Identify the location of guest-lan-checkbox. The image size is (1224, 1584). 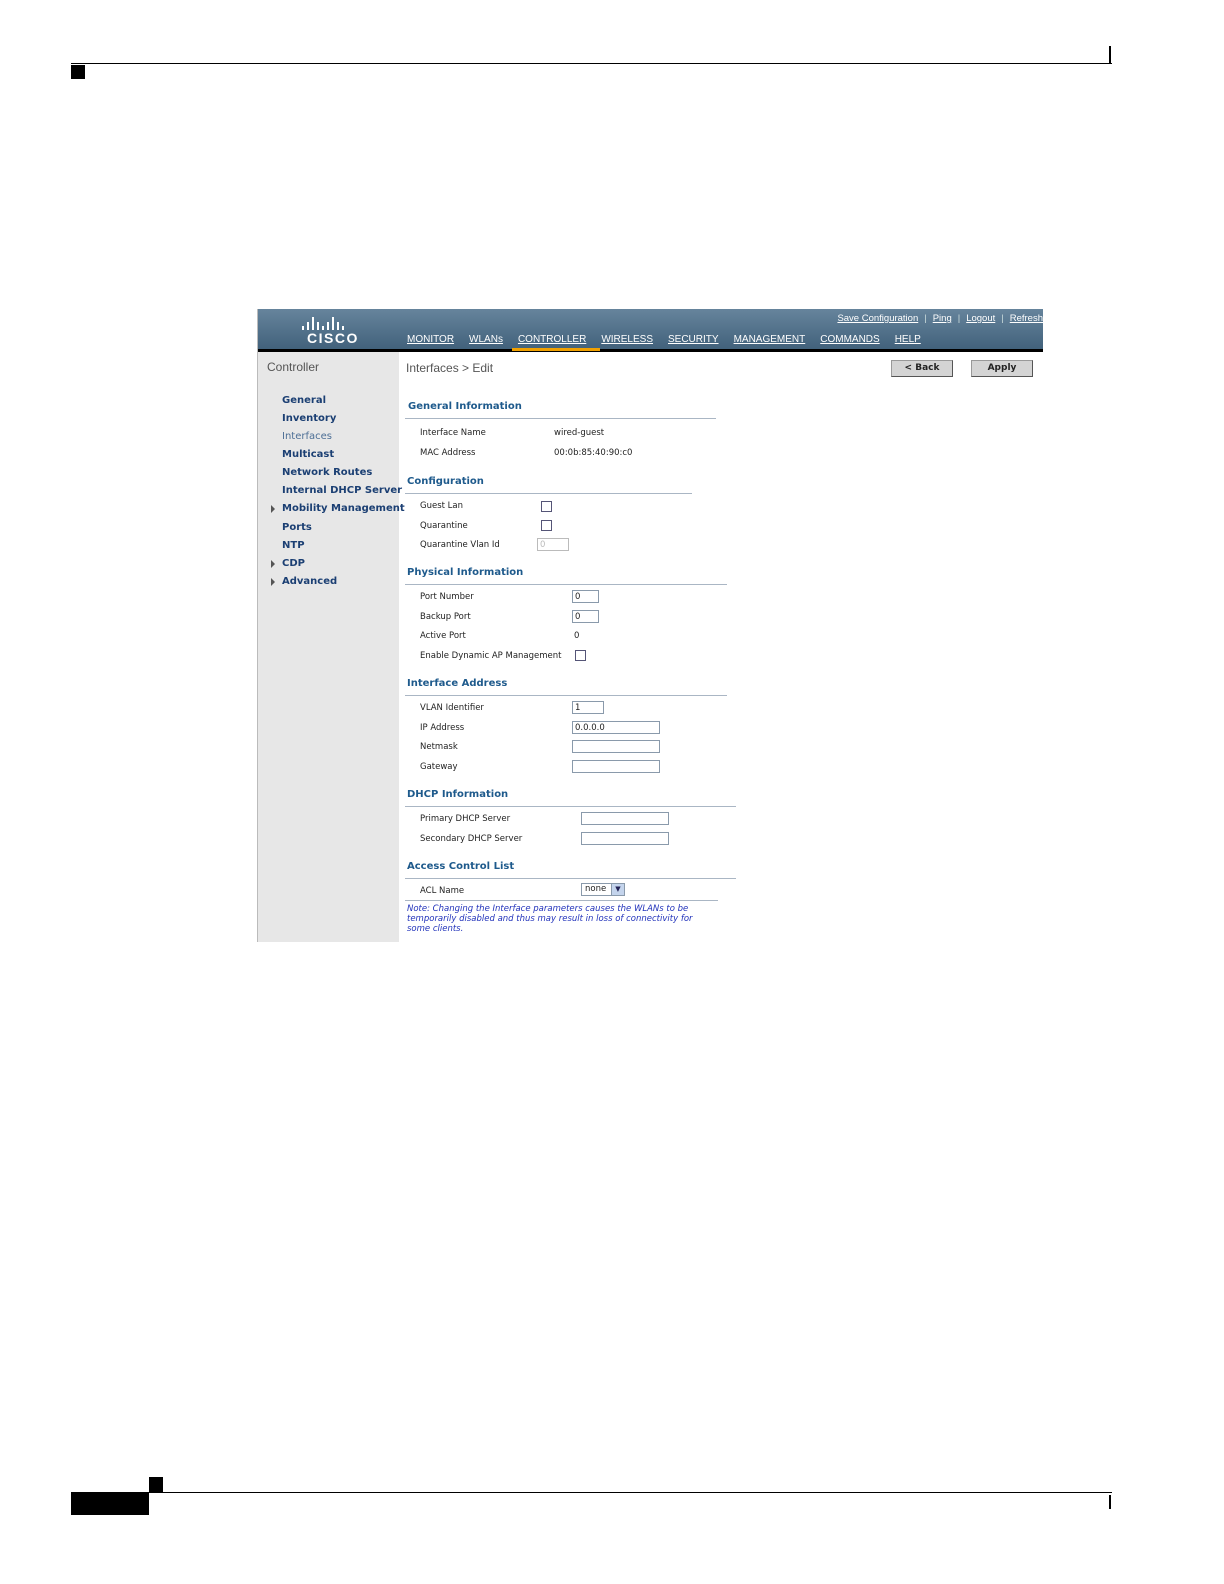
(546, 506).